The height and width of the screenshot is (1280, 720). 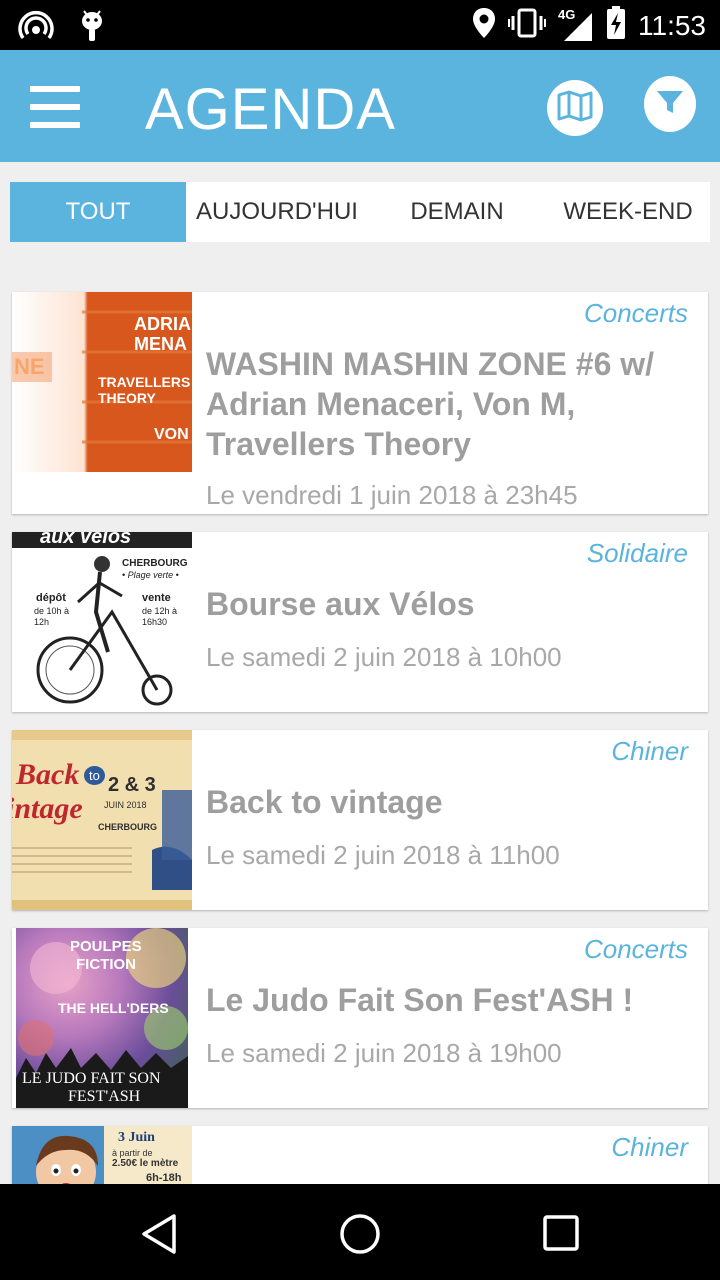 I want to click on filter-icon, so click(x=670, y=104).